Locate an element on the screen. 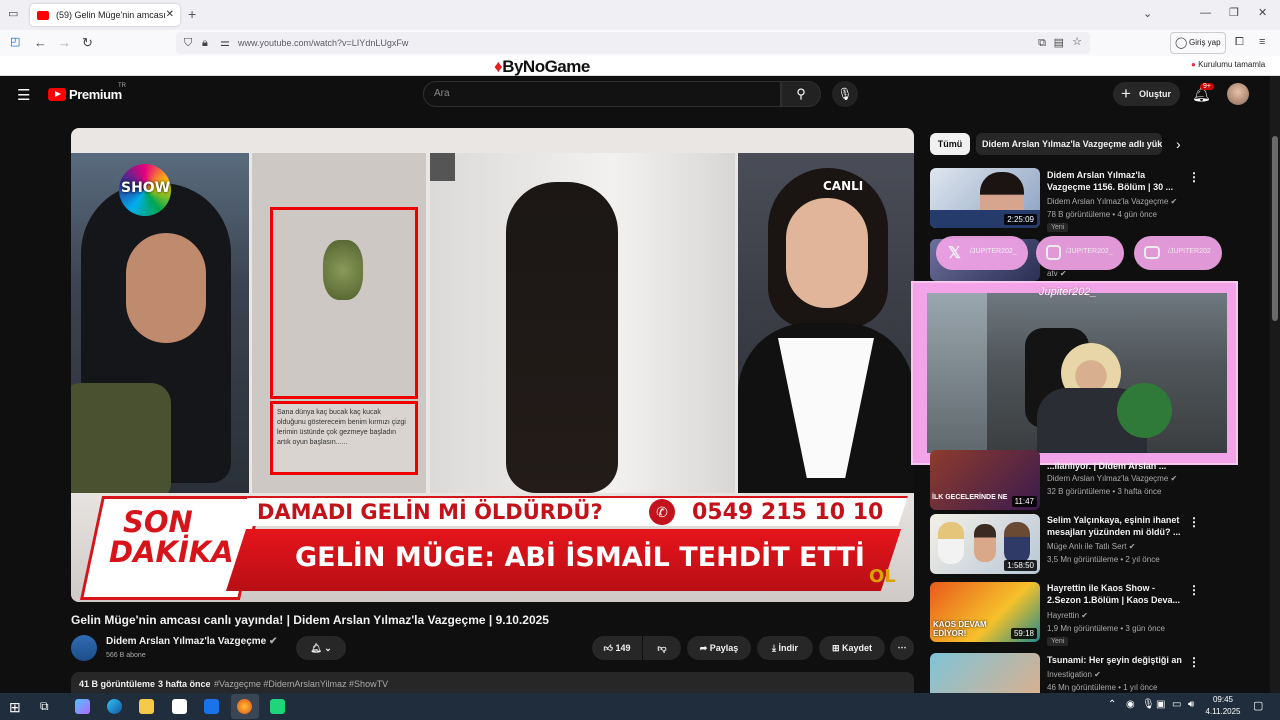  tray-app-icon: ◉ is located at coordinates (1130, 704).